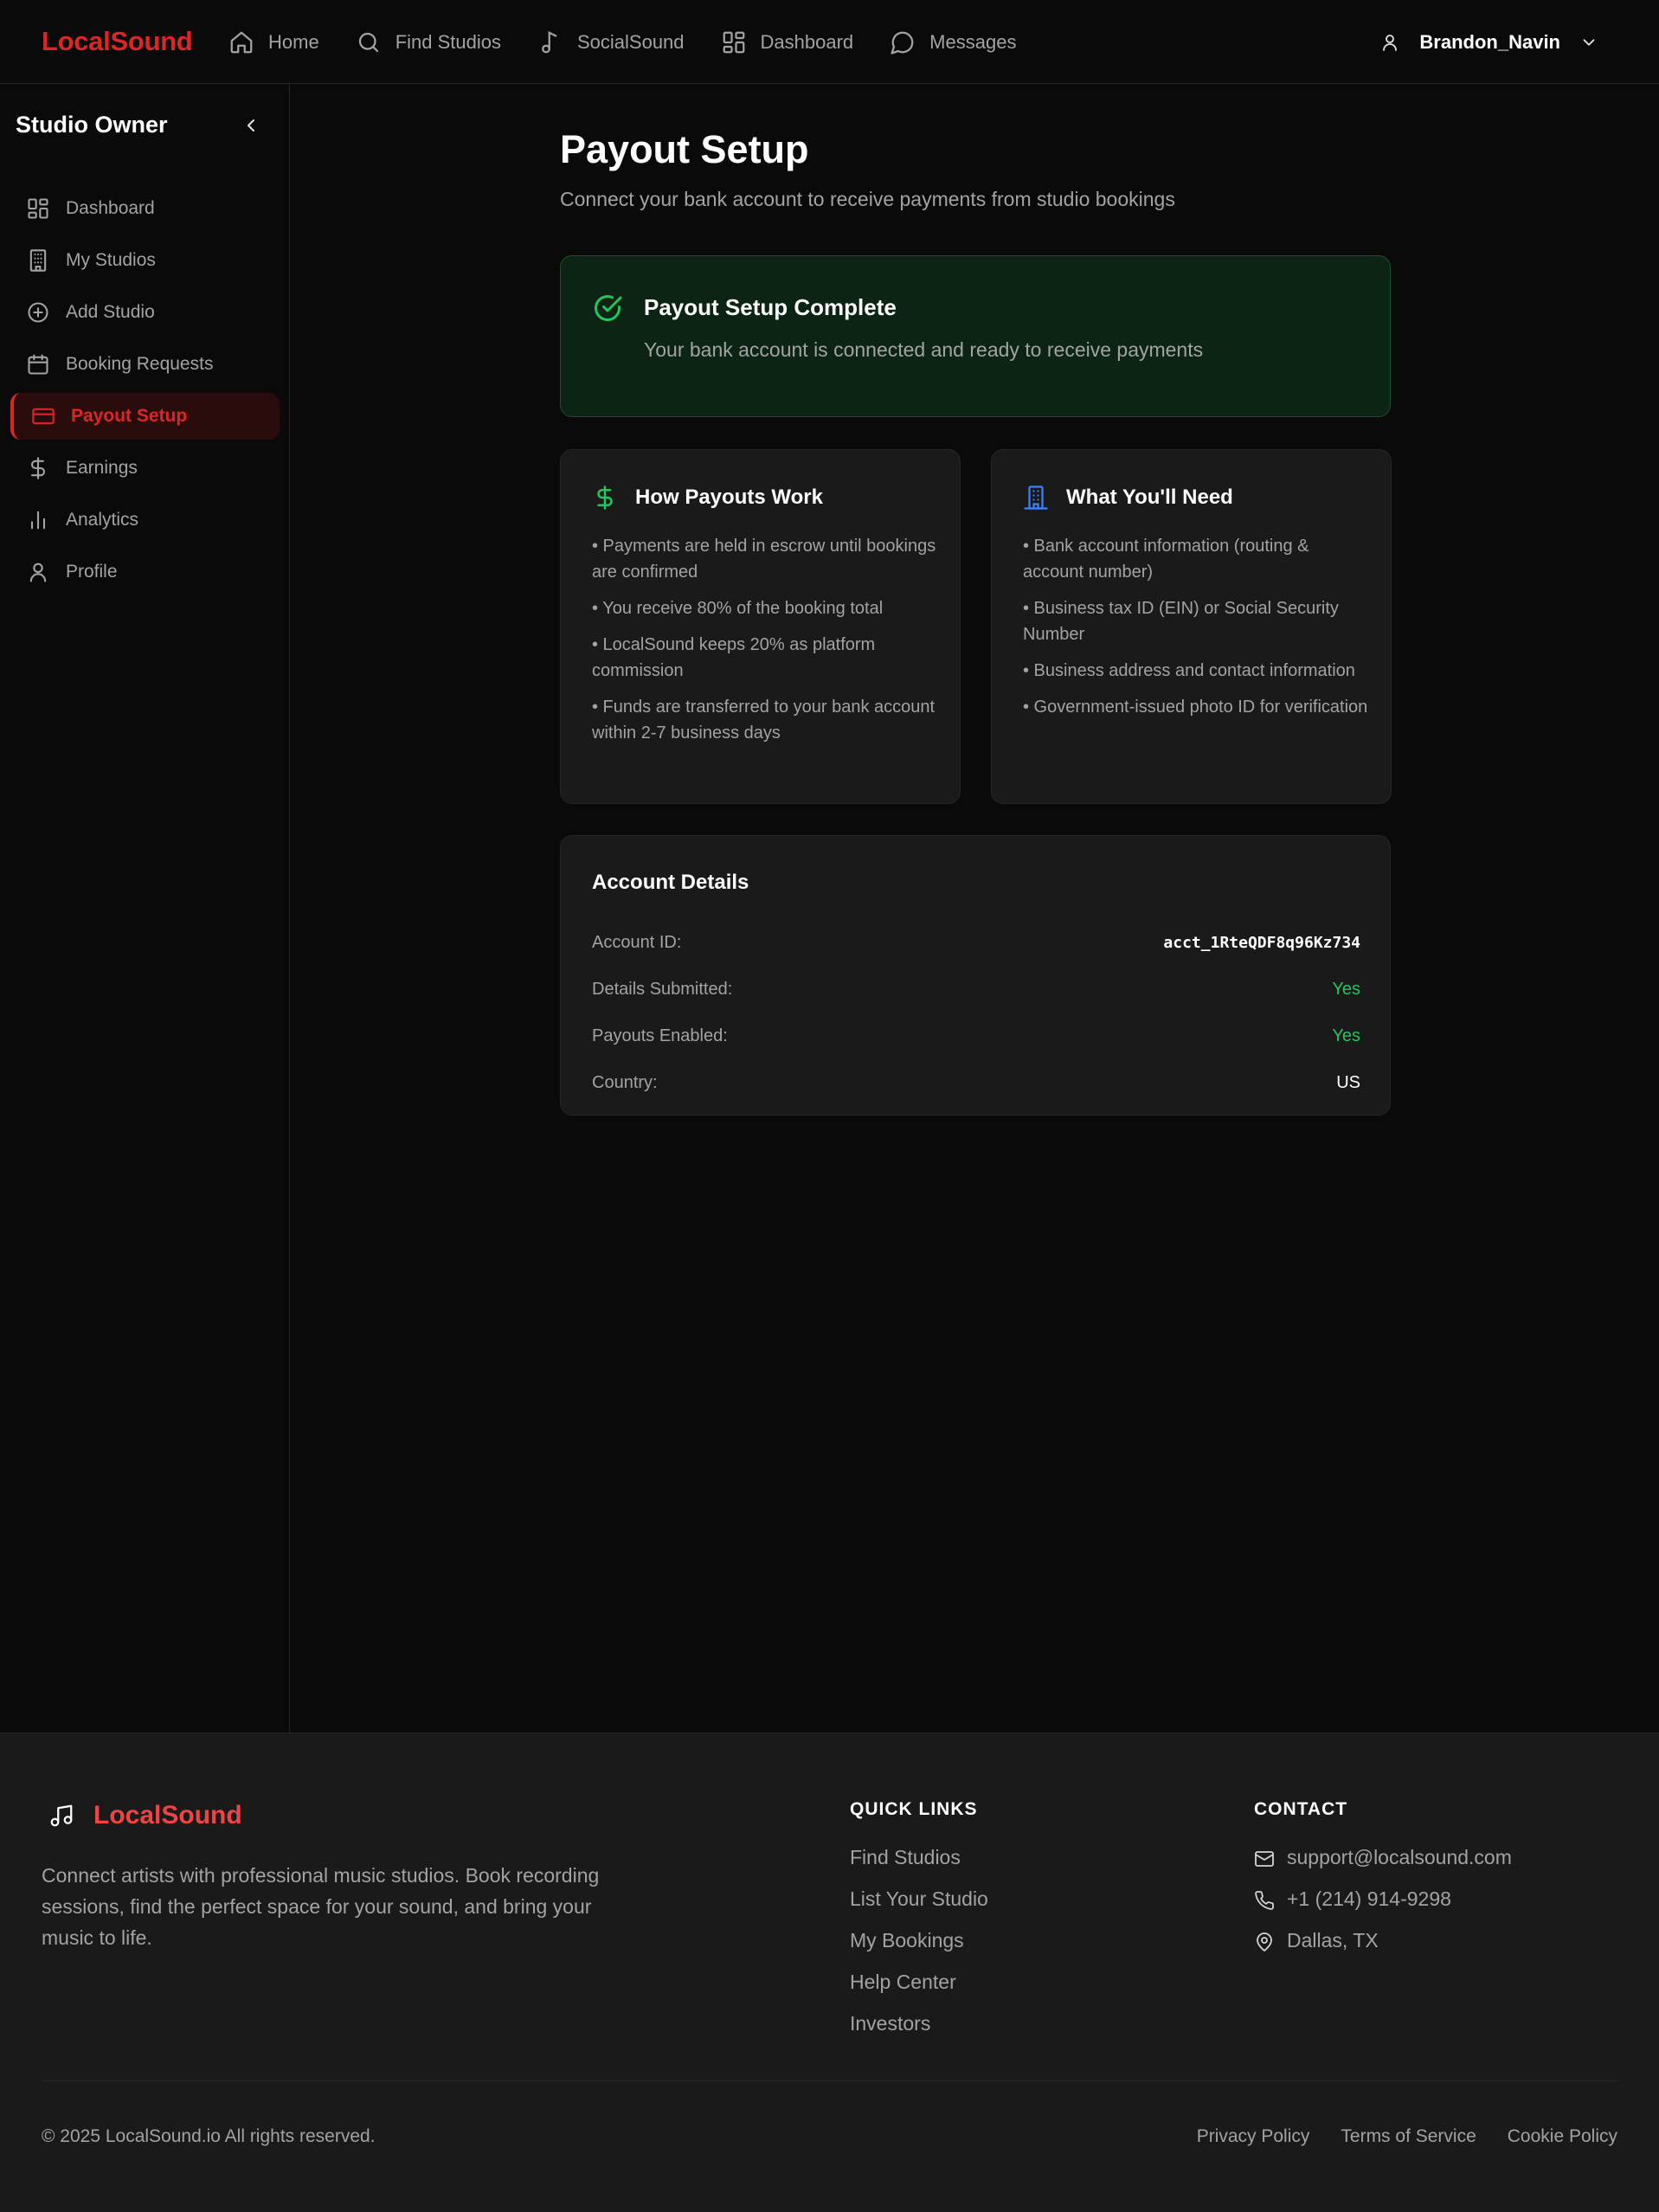 The image size is (1659, 2212). I want to click on footer-link-my-bookings: My Bookings, so click(919, 1950).